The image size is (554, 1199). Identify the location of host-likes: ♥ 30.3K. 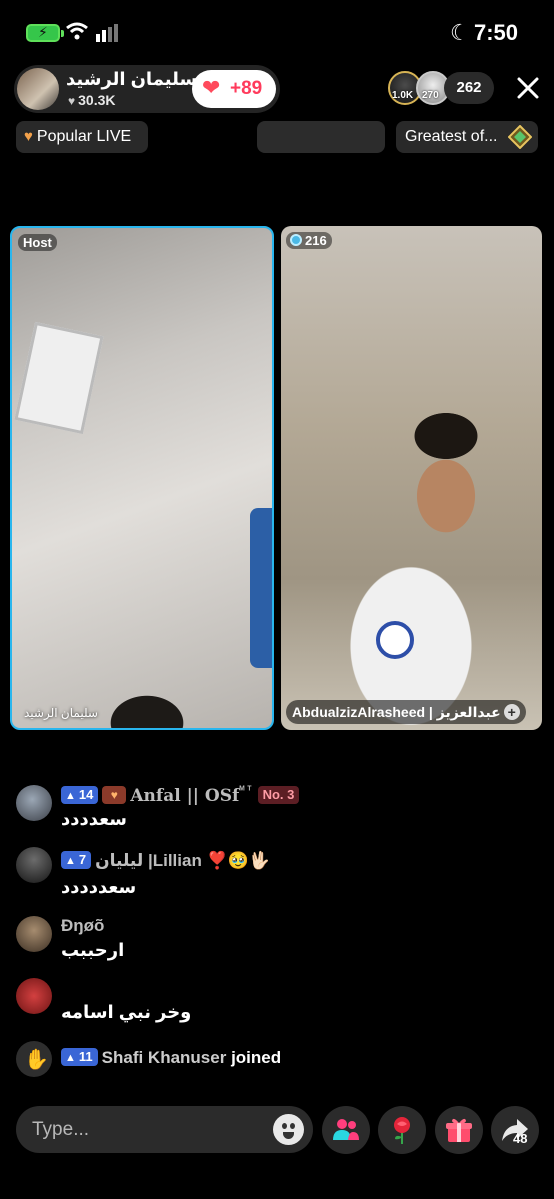
(91, 100).